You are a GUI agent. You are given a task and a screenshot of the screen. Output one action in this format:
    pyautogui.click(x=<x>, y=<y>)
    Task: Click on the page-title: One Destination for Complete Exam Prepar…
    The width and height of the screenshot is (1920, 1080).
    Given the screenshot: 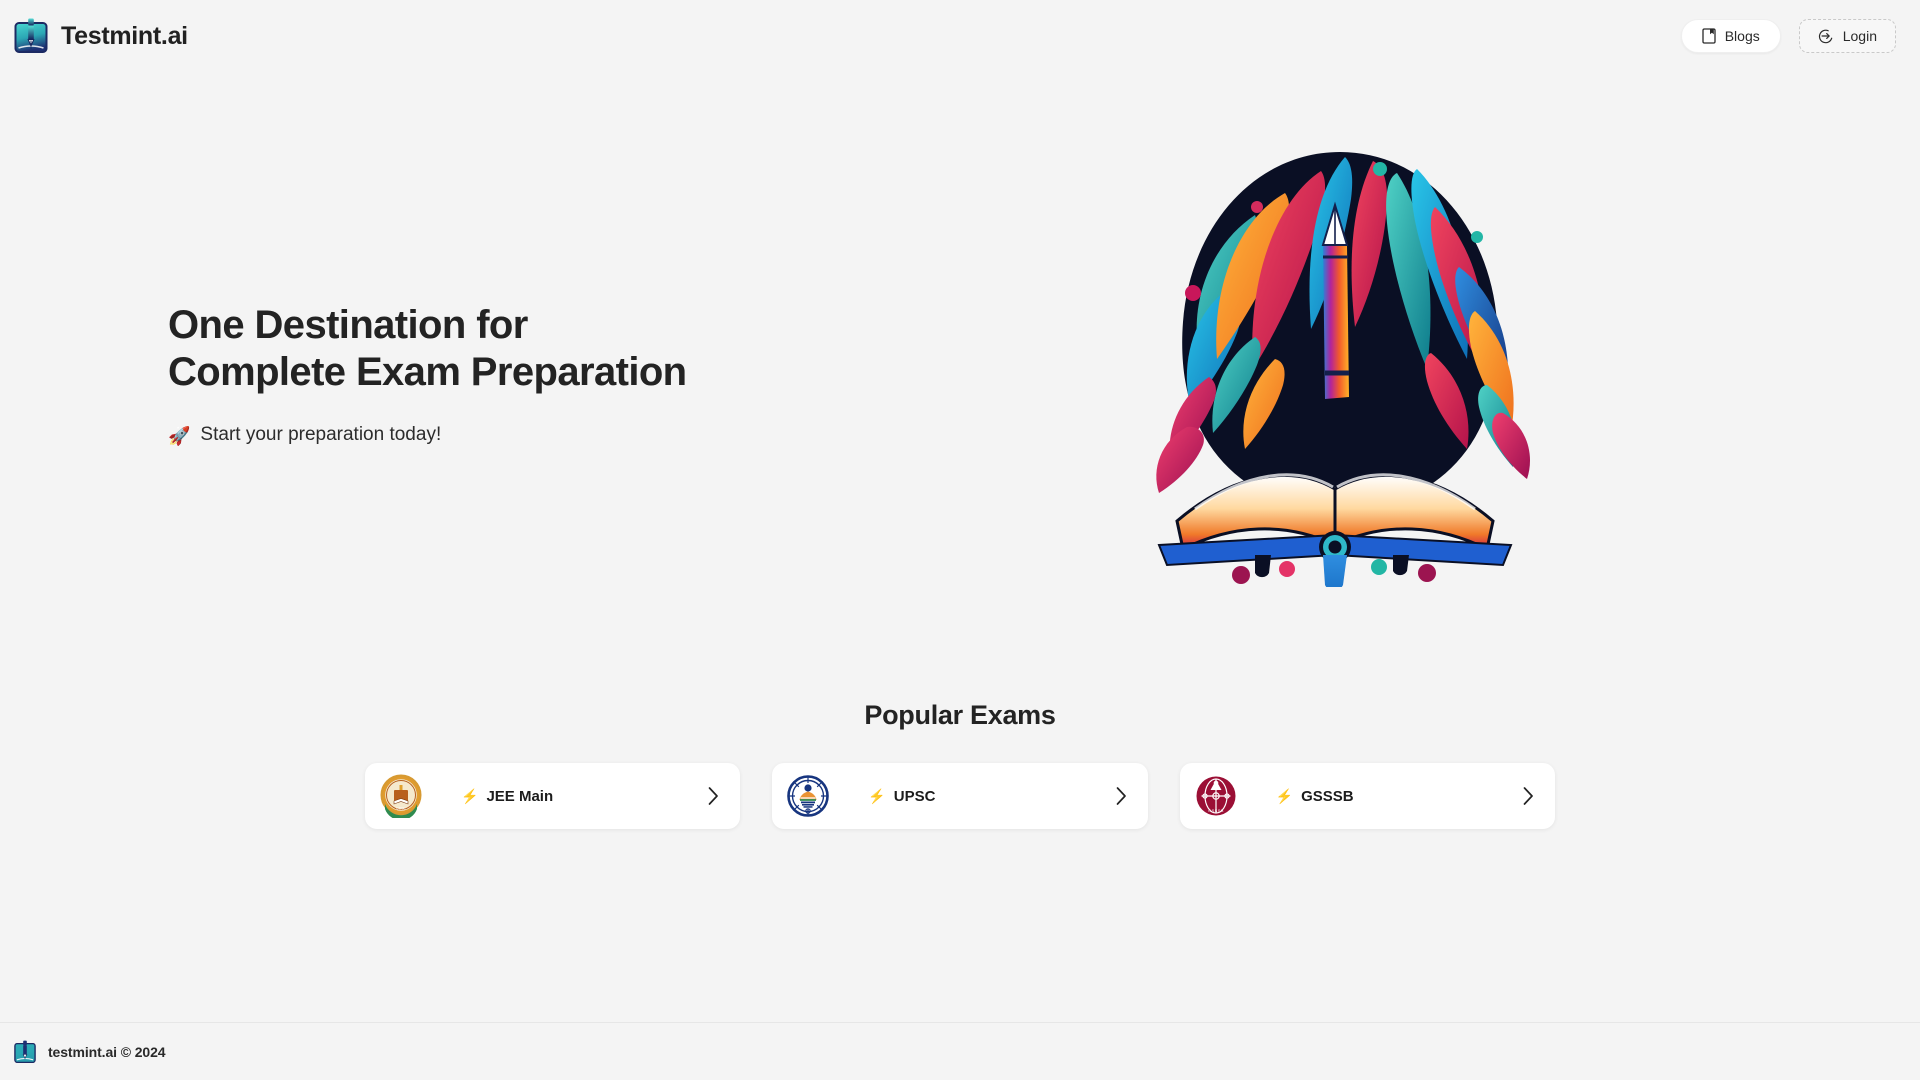 What is the action you would take?
    pyautogui.click(x=518, y=349)
    